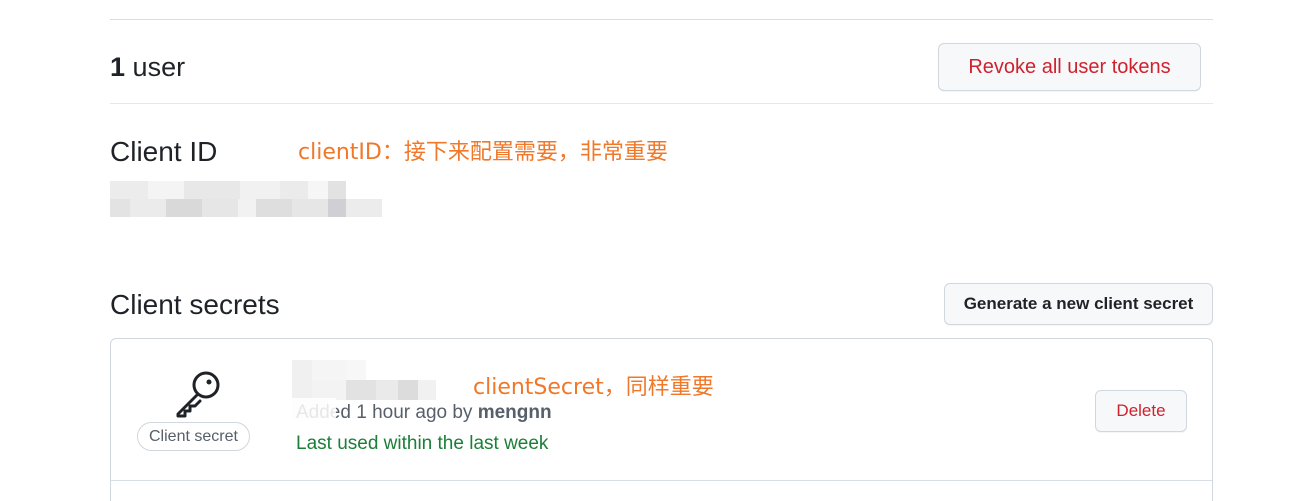 The image size is (1289, 501). Describe the element at coordinates (159, 67) in the screenshot. I see `users-count-label: user` at that location.